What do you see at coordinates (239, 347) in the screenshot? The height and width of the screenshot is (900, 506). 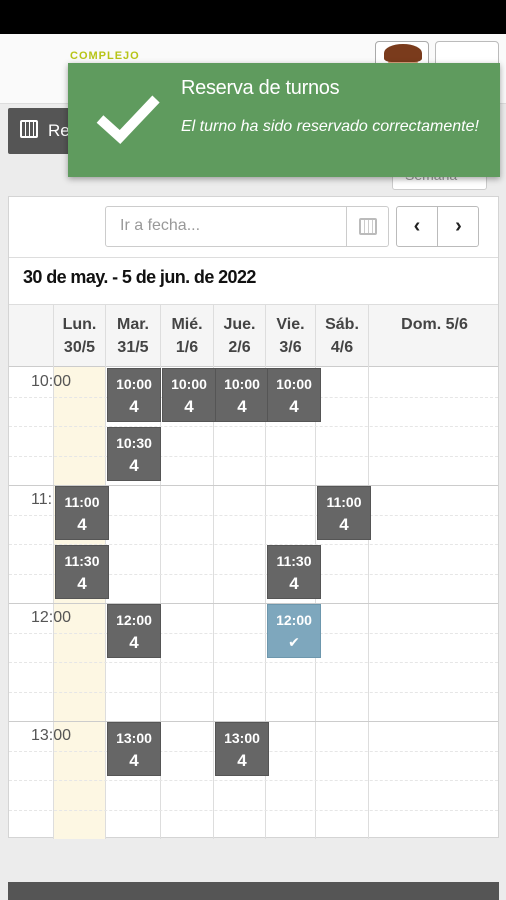 I see `day-date: 2/6` at bounding box center [239, 347].